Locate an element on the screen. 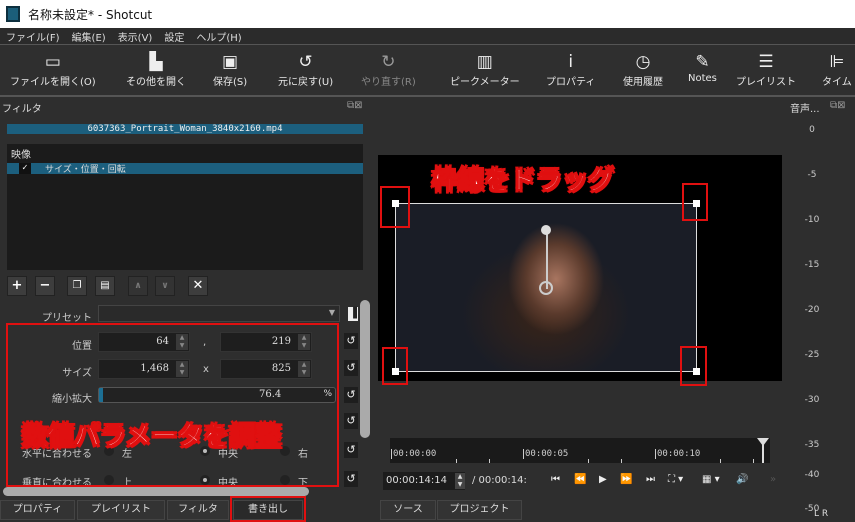 The height and width of the screenshot is (522, 855). paste-icon: ▤ is located at coordinates (105, 286).